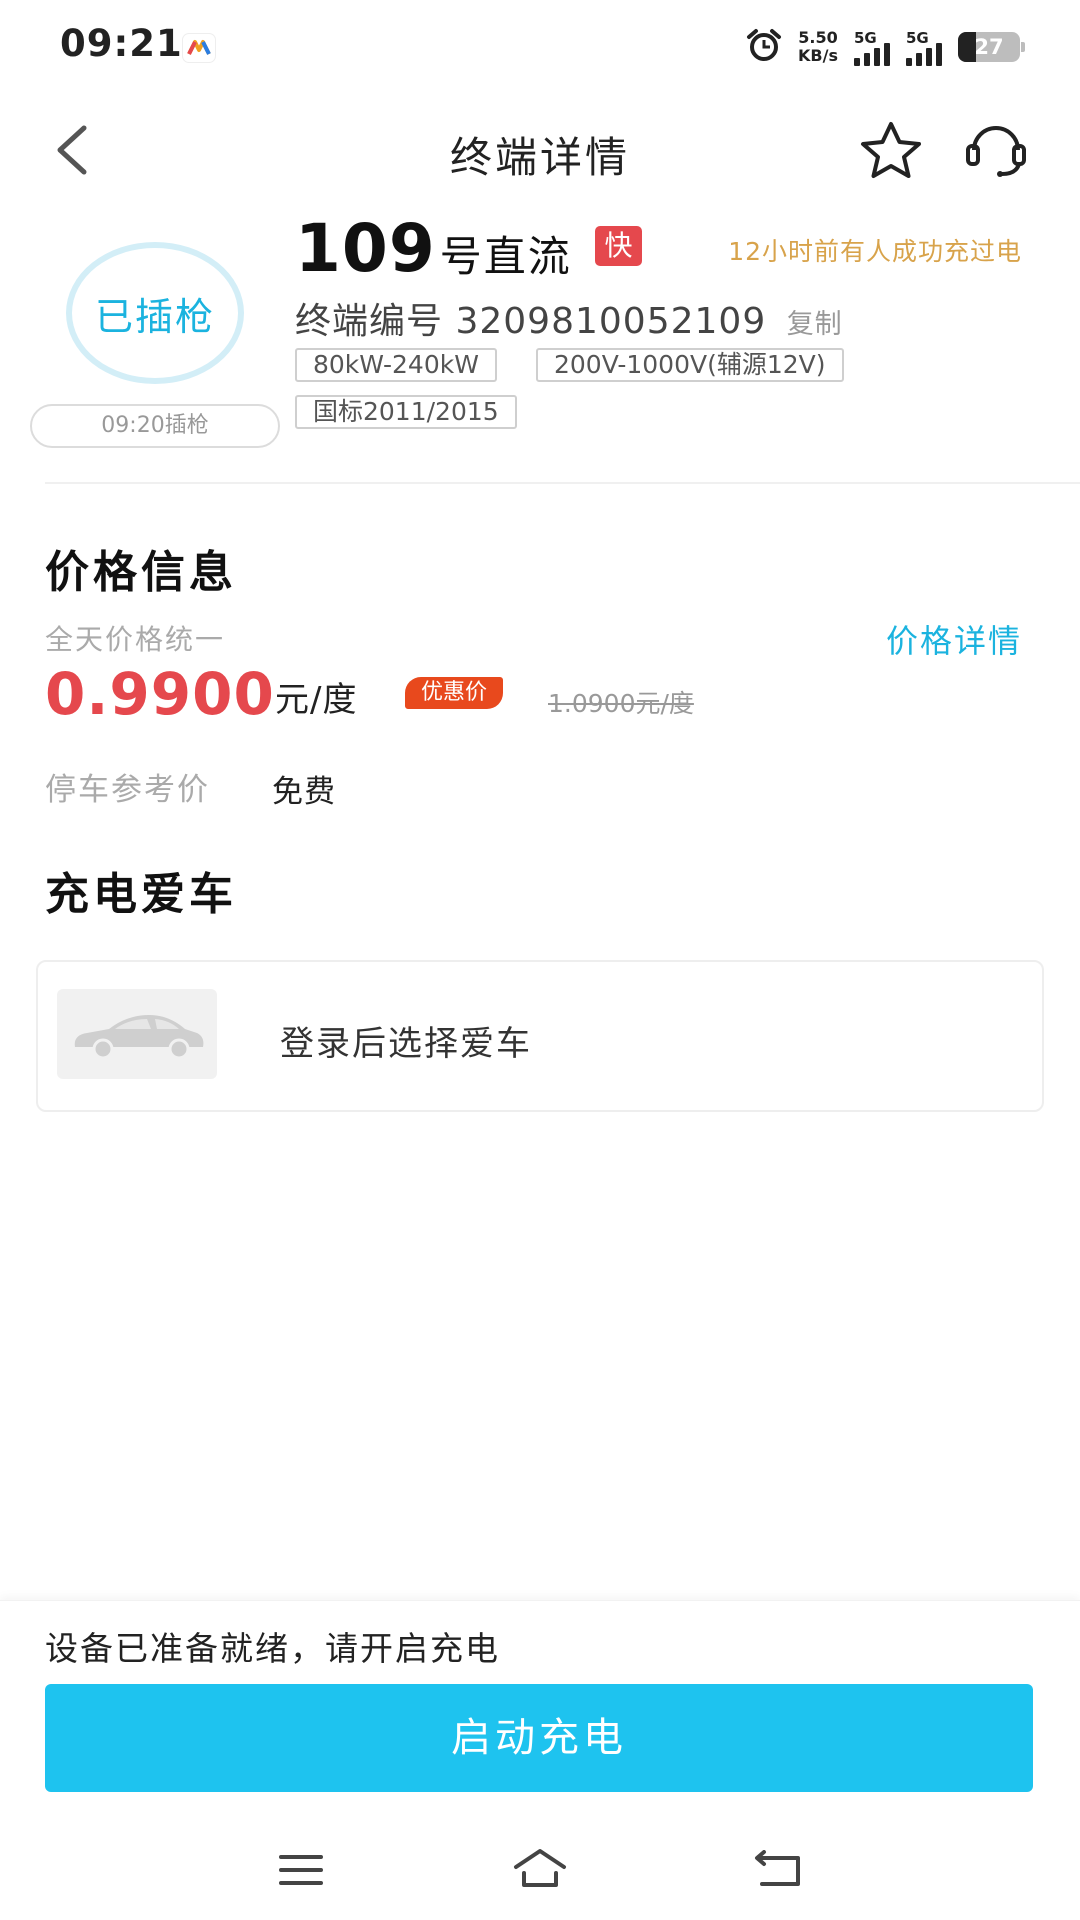  Describe the element at coordinates (127, 790) in the screenshot. I see `parking-label: 停车参考价` at that location.